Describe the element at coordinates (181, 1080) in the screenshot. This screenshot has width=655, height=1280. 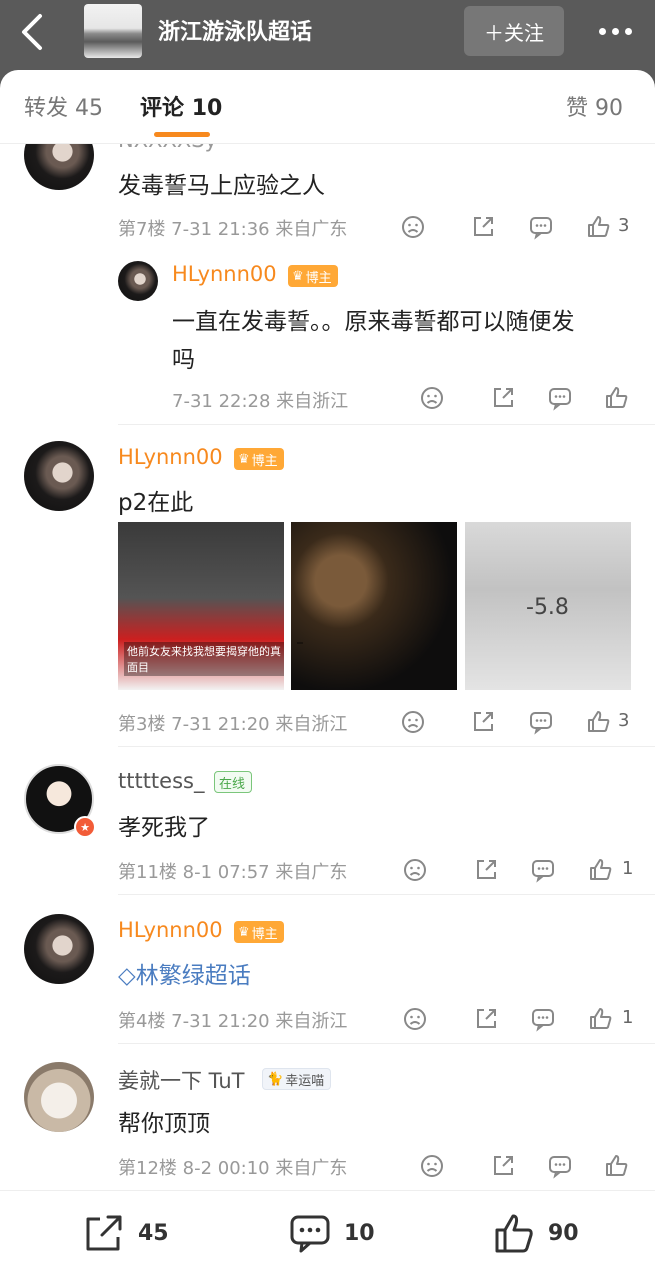
I see `username: 姜就一下 TuT` at that location.